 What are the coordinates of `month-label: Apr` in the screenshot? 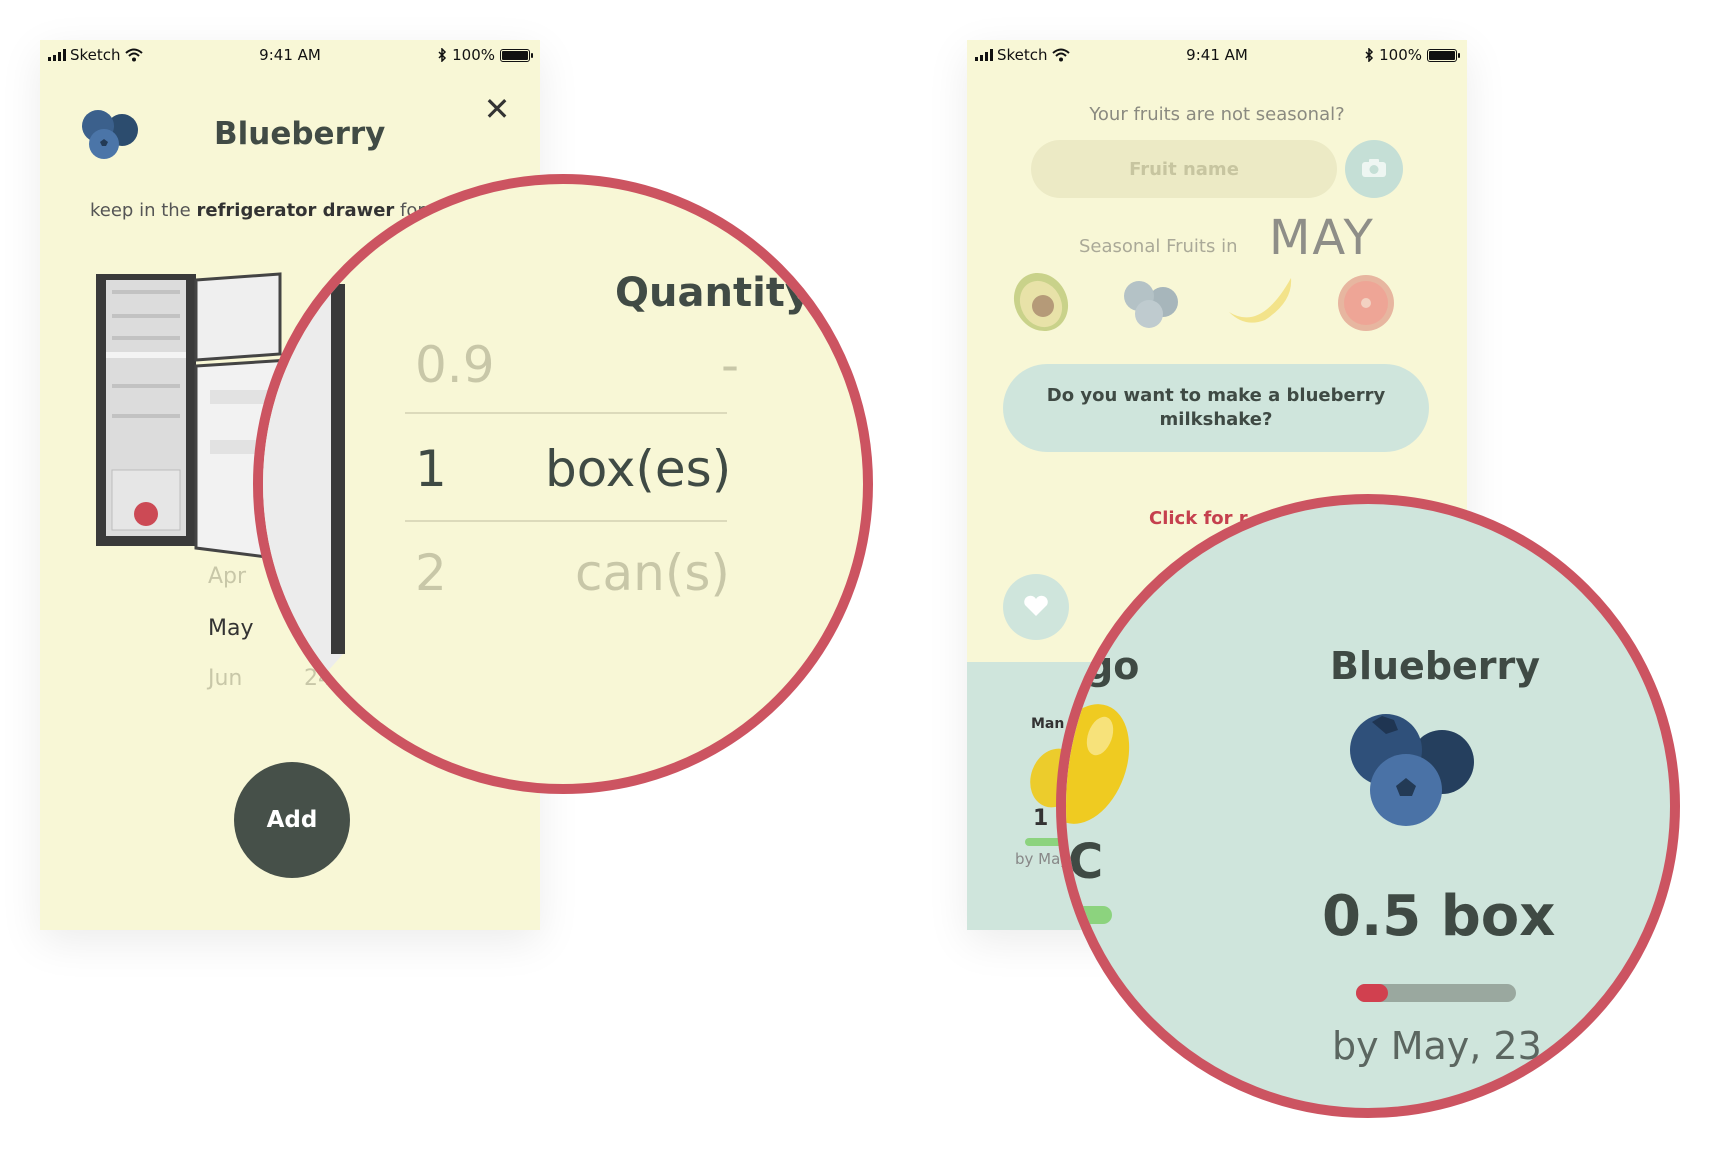 It's located at (227, 576).